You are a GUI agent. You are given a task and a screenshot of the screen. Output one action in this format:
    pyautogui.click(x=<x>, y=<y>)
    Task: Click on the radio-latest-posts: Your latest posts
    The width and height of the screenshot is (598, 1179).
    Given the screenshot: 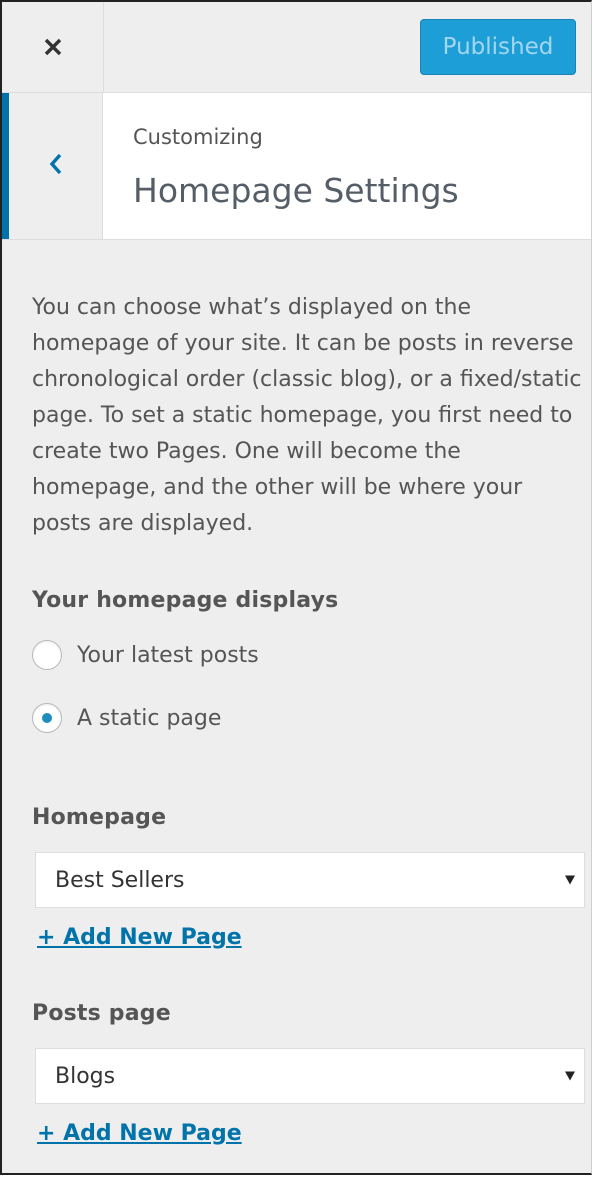 What is the action you would take?
    pyautogui.click(x=145, y=655)
    